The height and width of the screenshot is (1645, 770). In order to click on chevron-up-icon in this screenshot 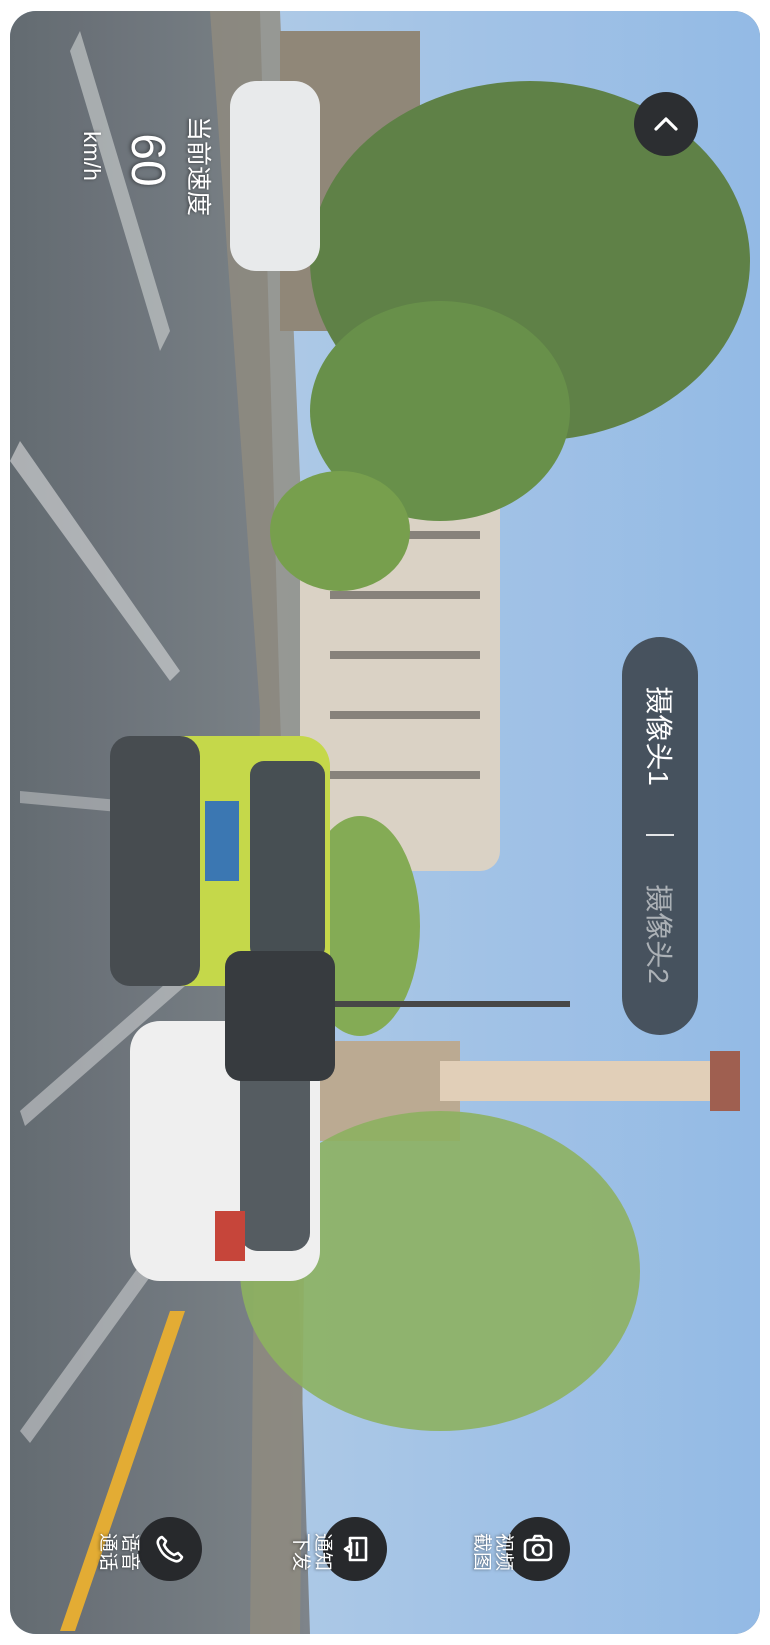, I will do `click(666, 124)`.